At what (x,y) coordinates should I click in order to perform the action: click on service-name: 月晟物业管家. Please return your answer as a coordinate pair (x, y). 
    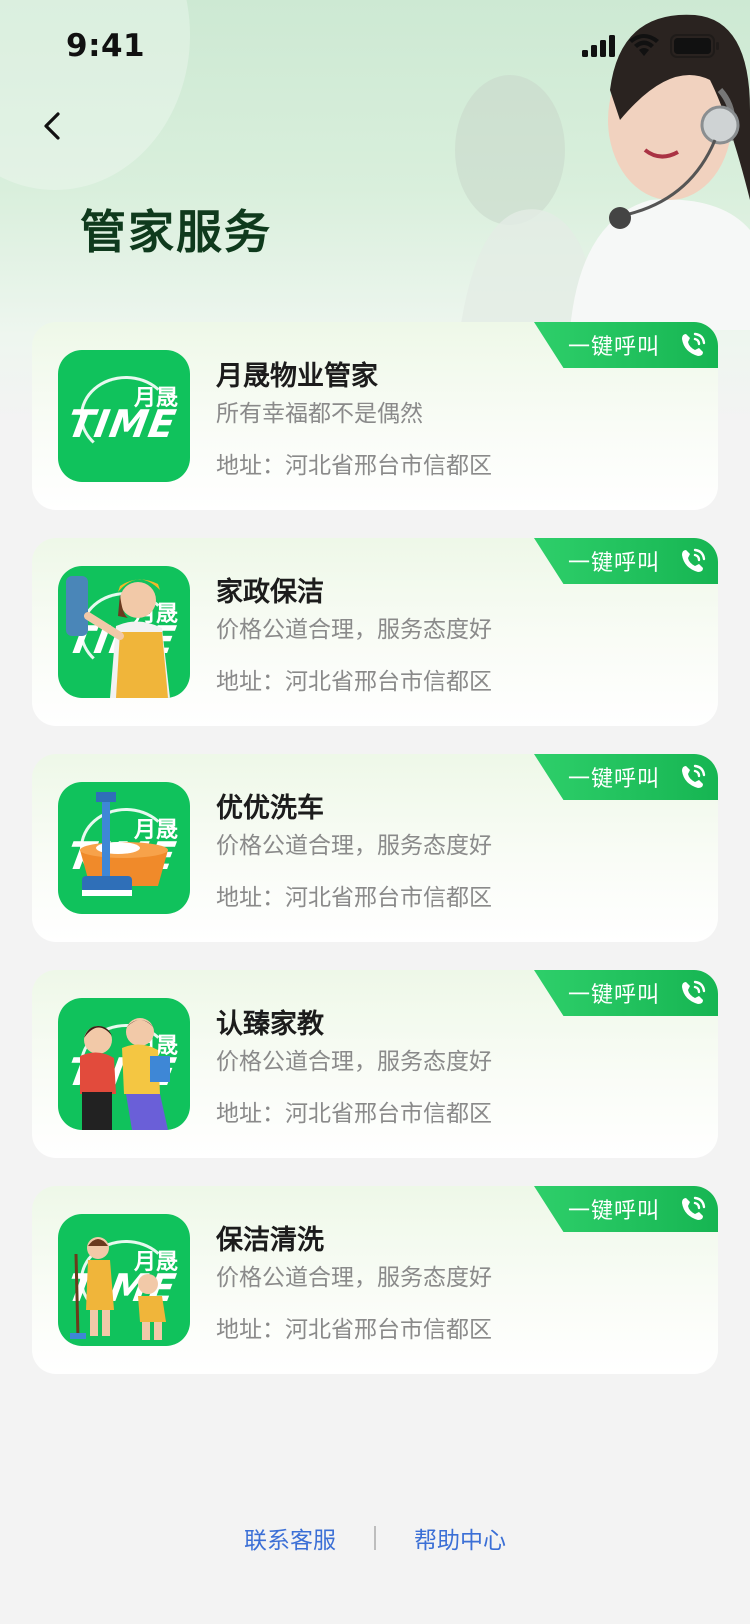
    Looking at the image, I should click on (297, 376).